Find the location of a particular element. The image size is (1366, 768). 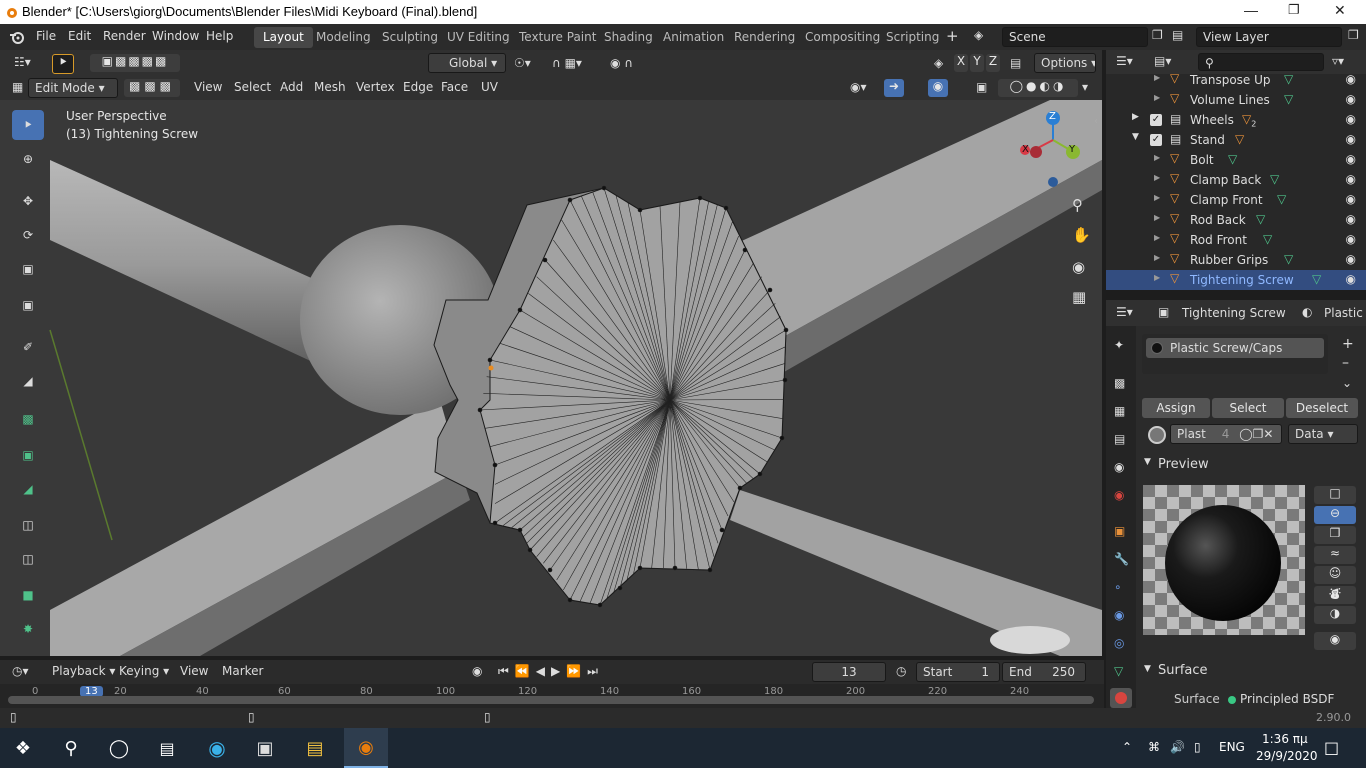

tab-world-icon: ◉ is located at coordinates (1119, 495).